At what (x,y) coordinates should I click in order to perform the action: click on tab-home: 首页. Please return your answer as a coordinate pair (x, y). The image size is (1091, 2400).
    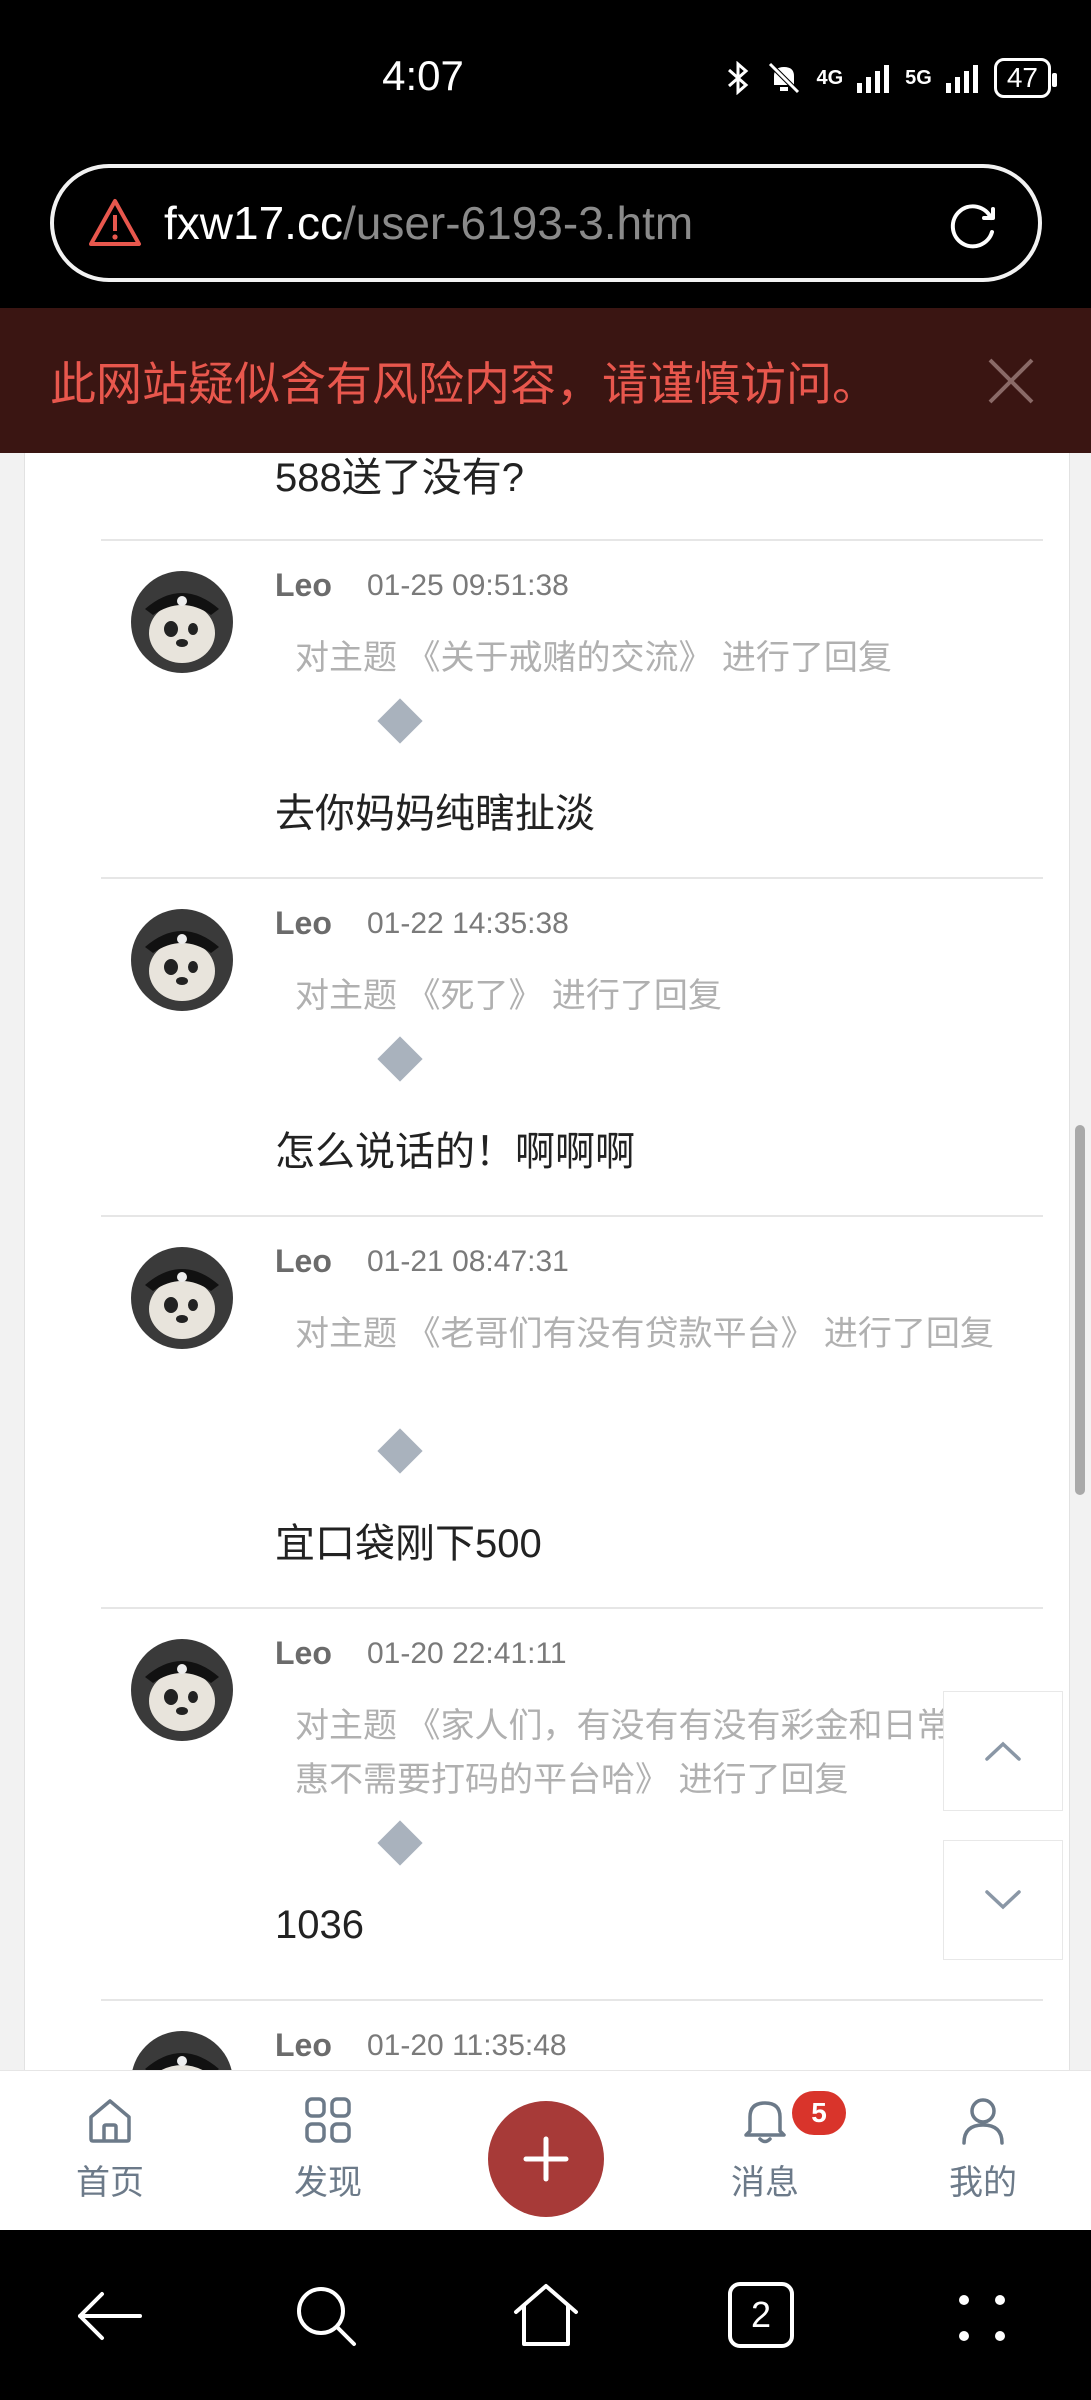
    Looking at the image, I should click on (110, 2148).